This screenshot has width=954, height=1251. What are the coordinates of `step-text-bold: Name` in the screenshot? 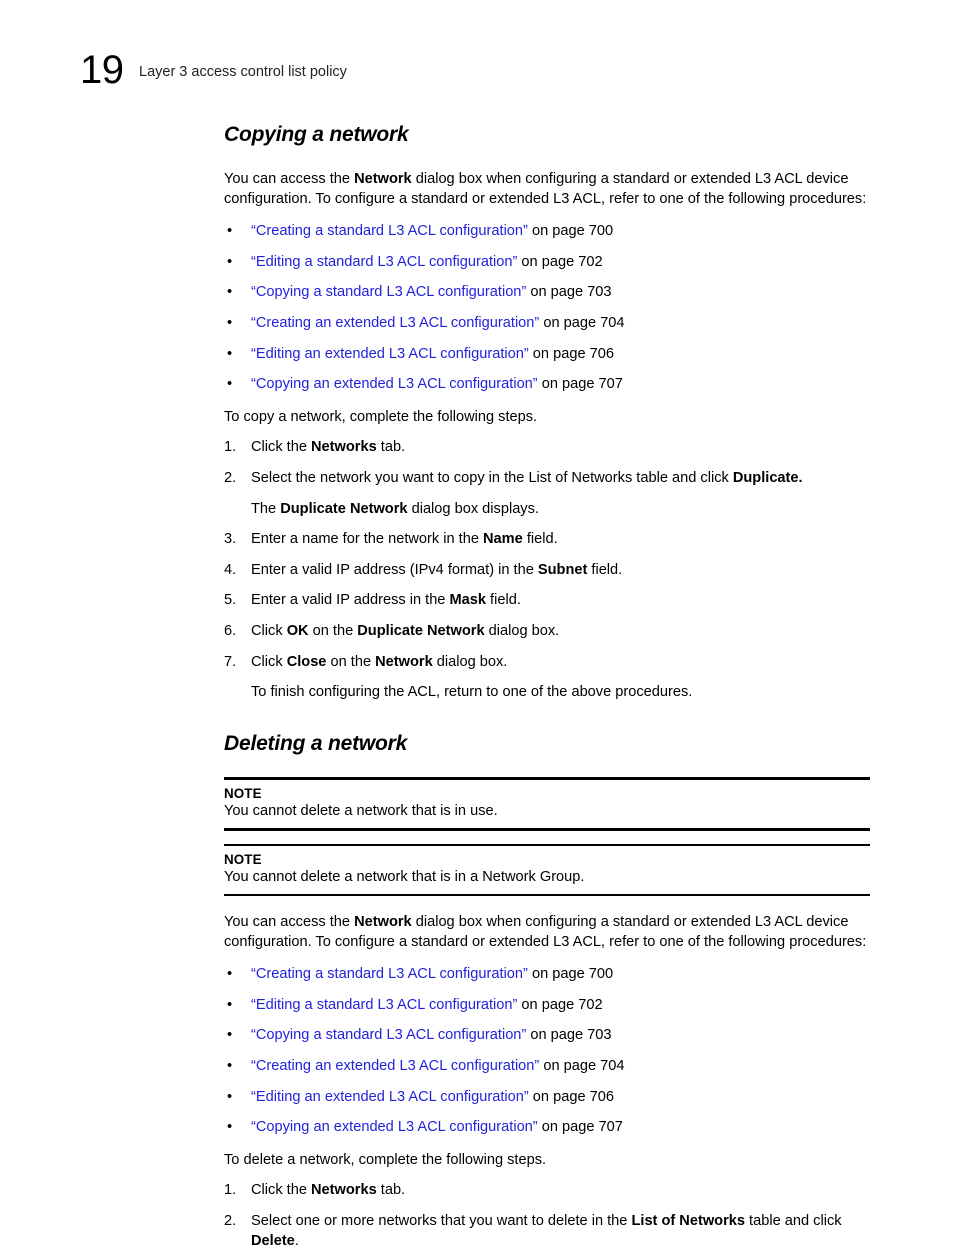 It's located at (503, 539).